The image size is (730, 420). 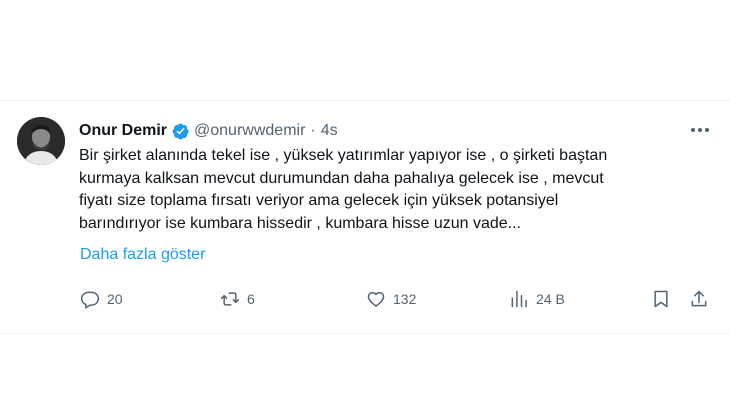 What do you see at coordinates (365, 333) in the screenshot?
I see `bottom-divider` at bounding box center [365, 333].